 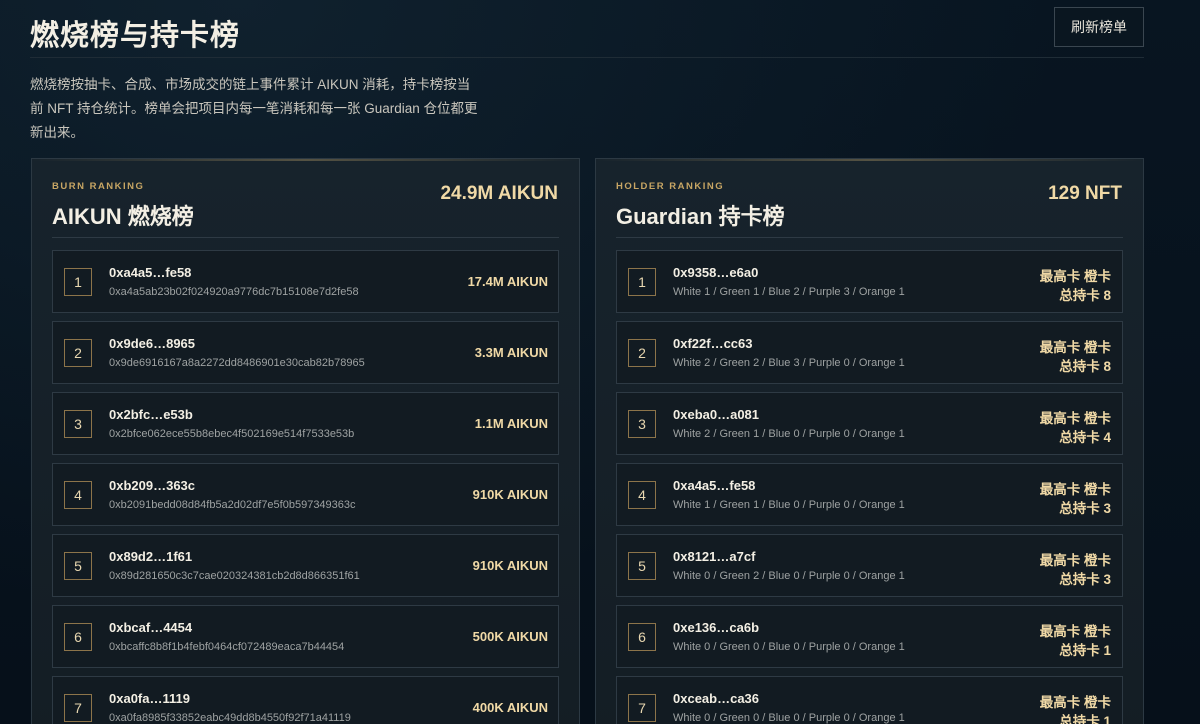 I want to click on wallet-short: 0xbcaf…4454, so click(x=151, y=627).